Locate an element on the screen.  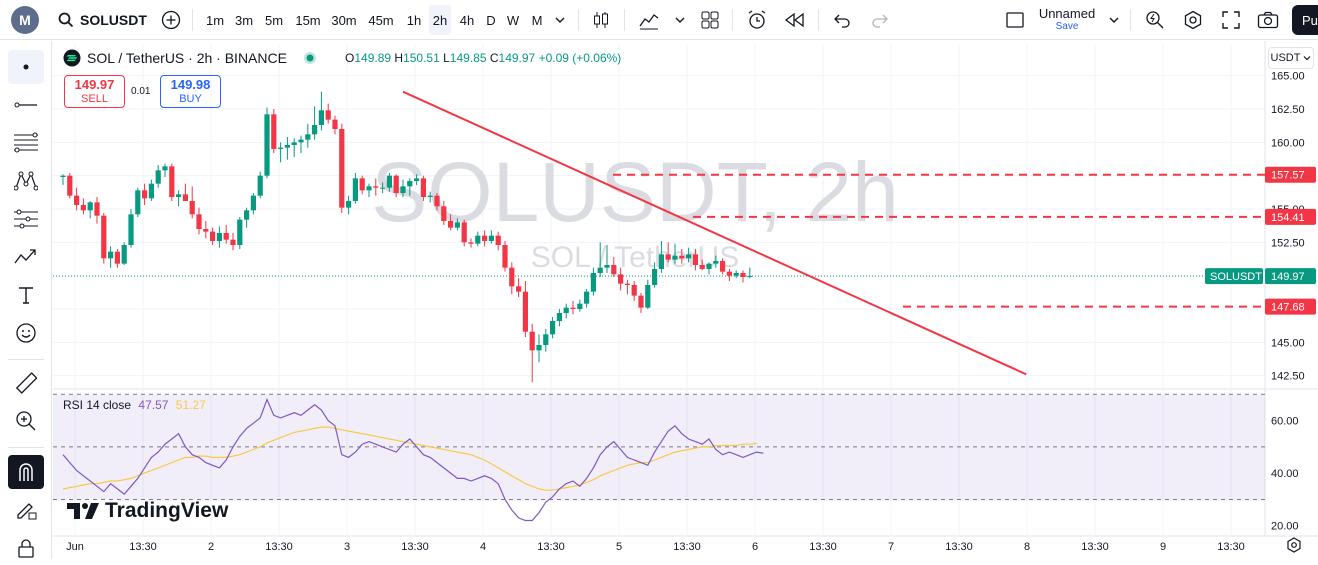
layout-name-label: Unnamed is located at coordinates (1067, 13).